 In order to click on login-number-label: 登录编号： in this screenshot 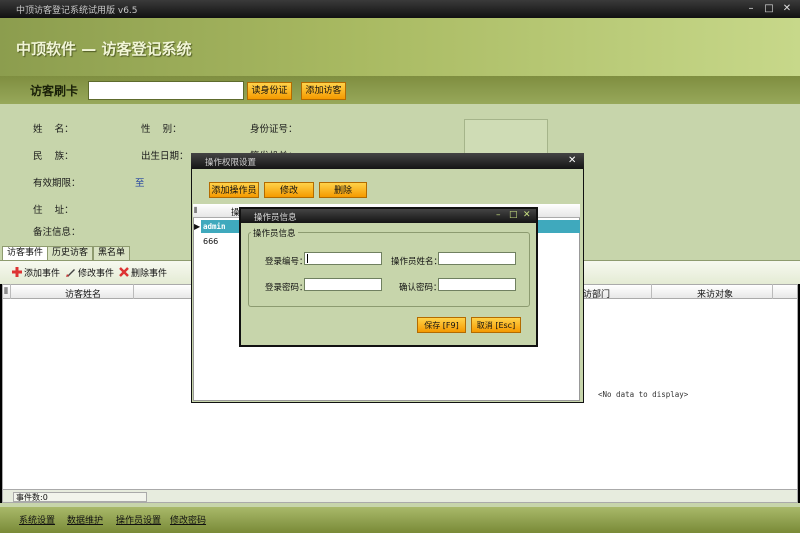, I will do `click(286, 262)`.